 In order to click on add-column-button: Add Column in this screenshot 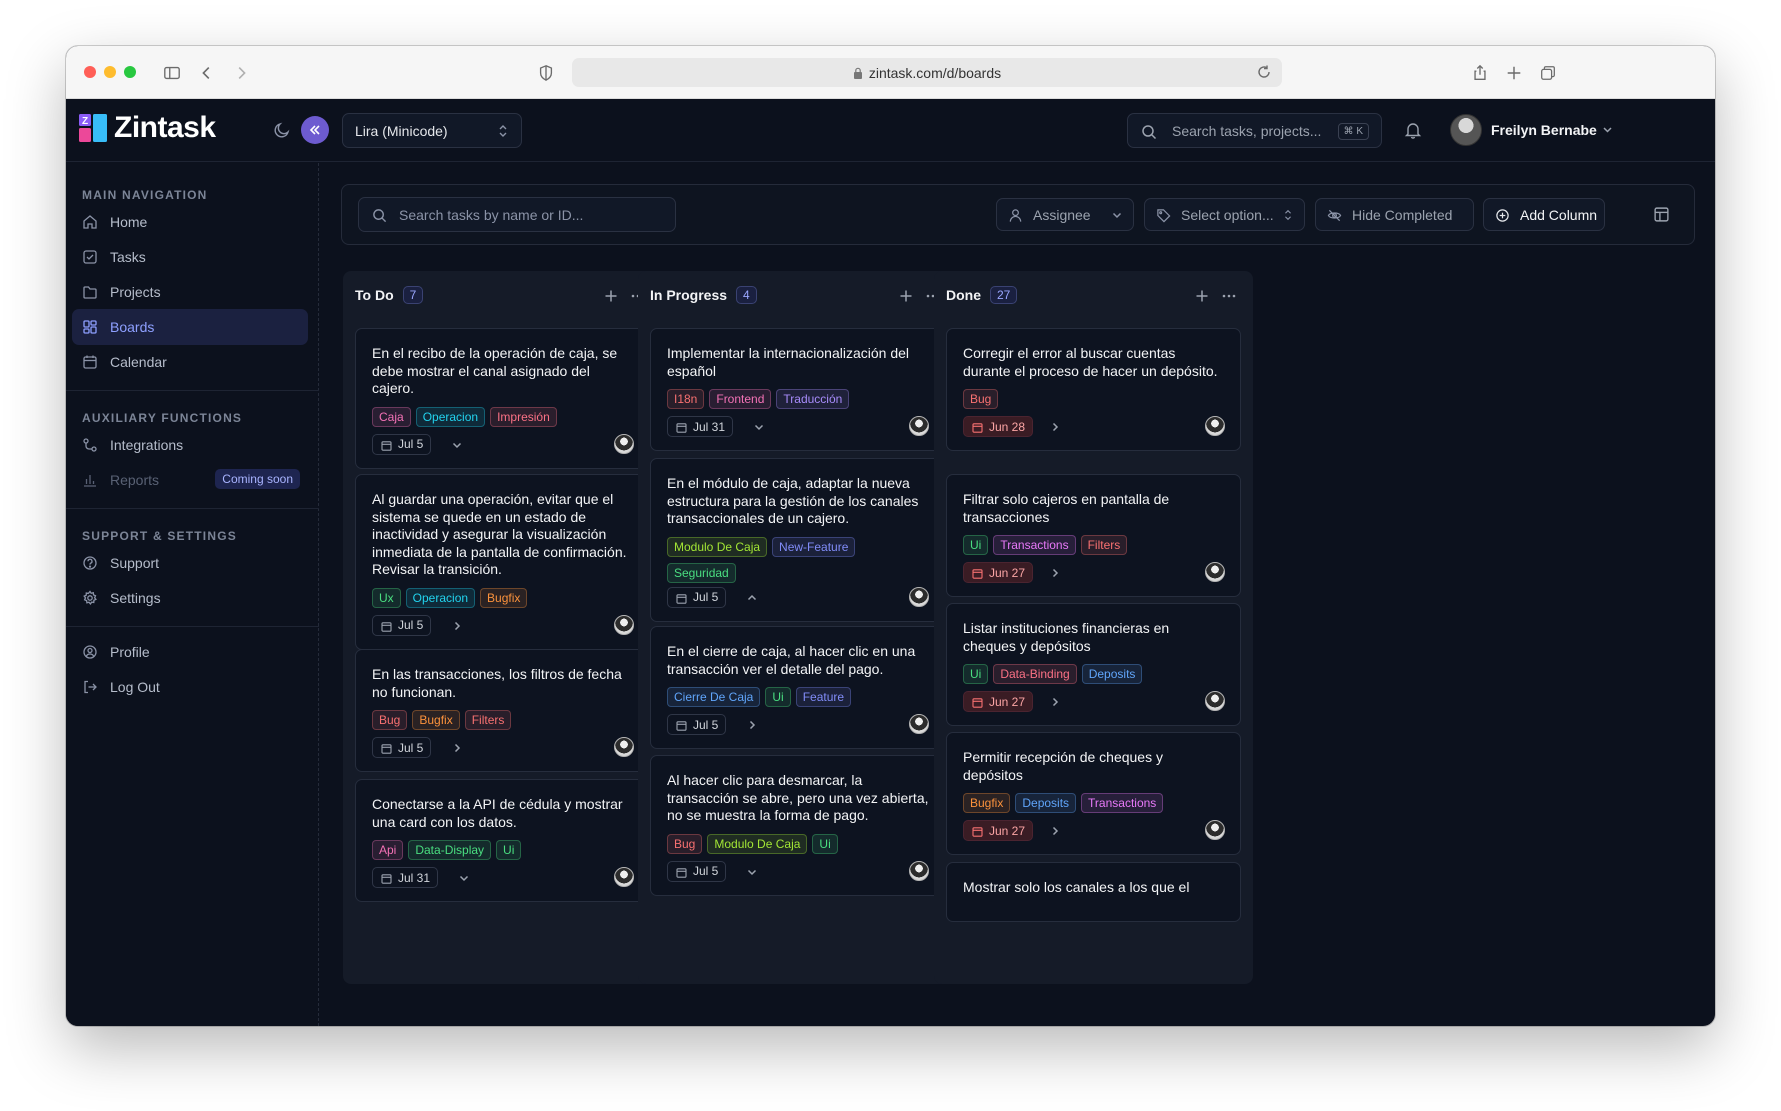, I will do `click(1544, 214)`.